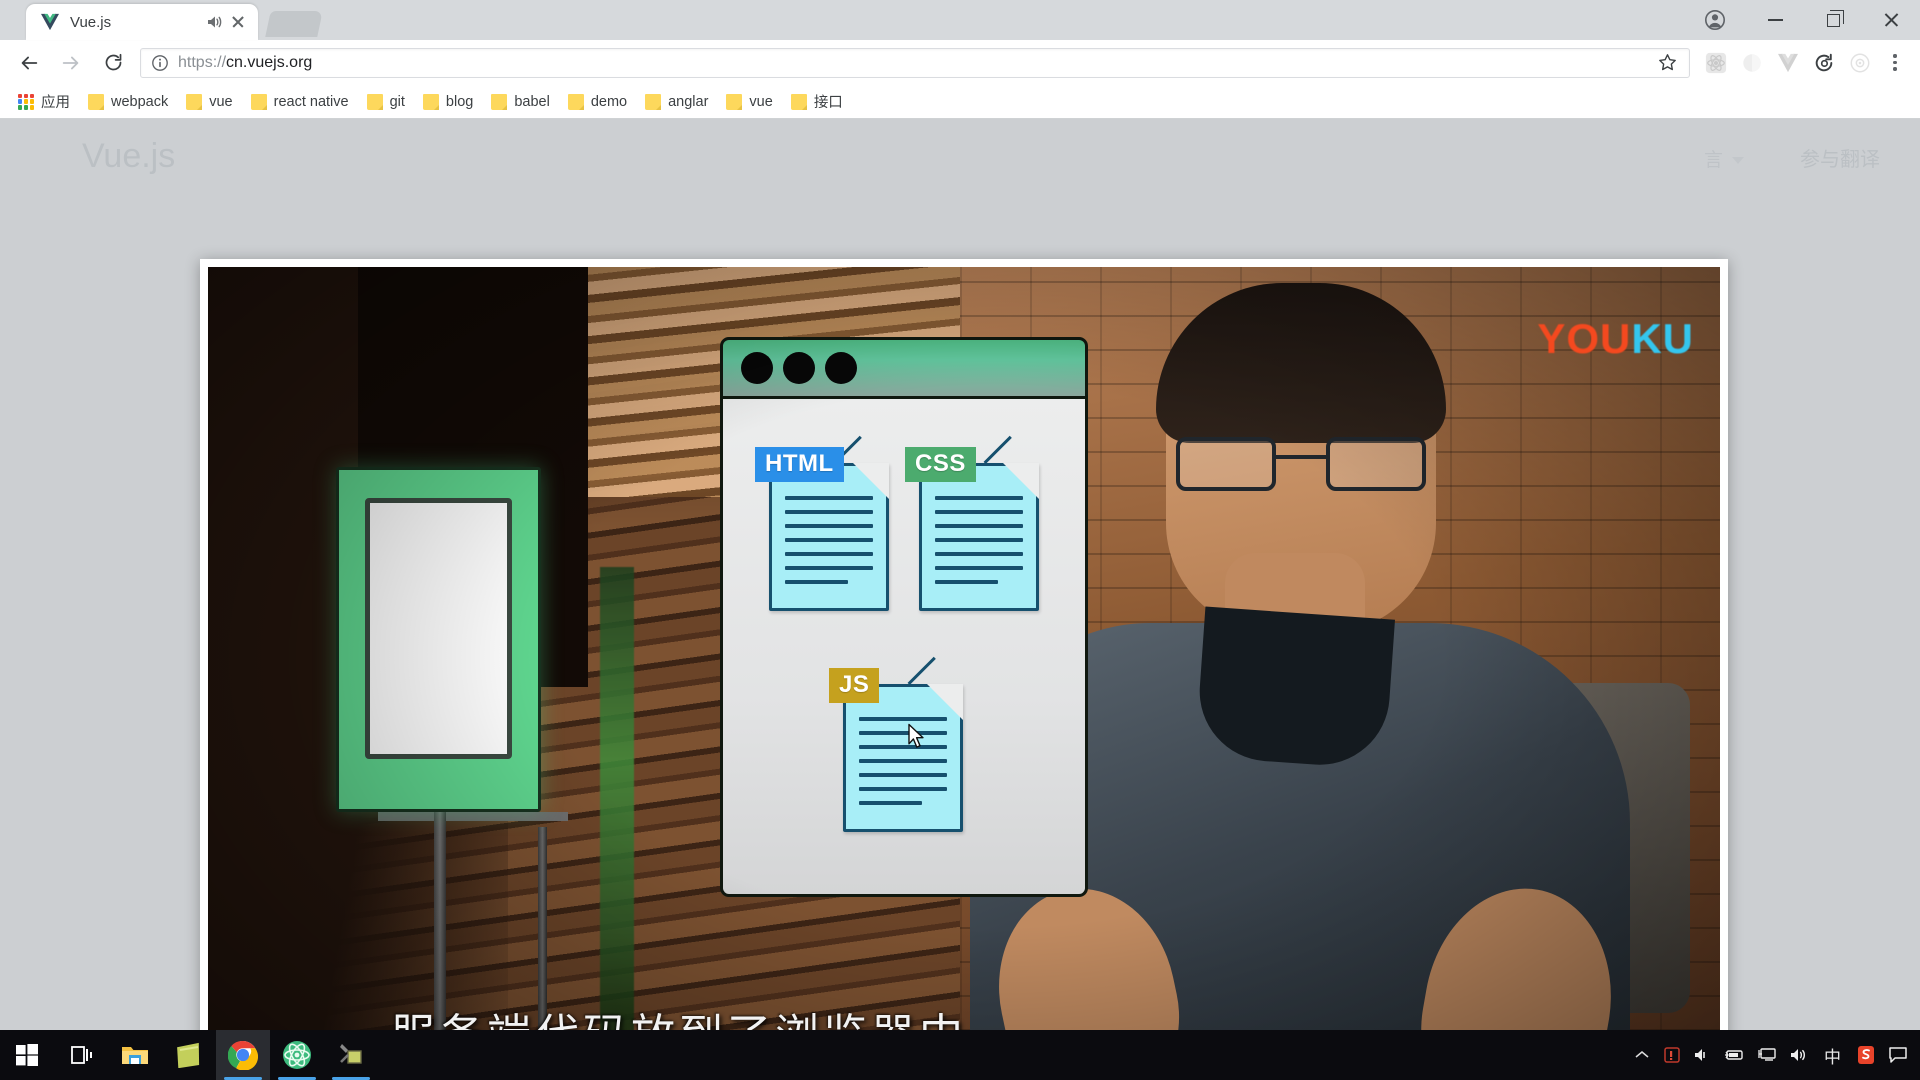  I want to click on bookmark-vue-2: vue, so click(749, 102).